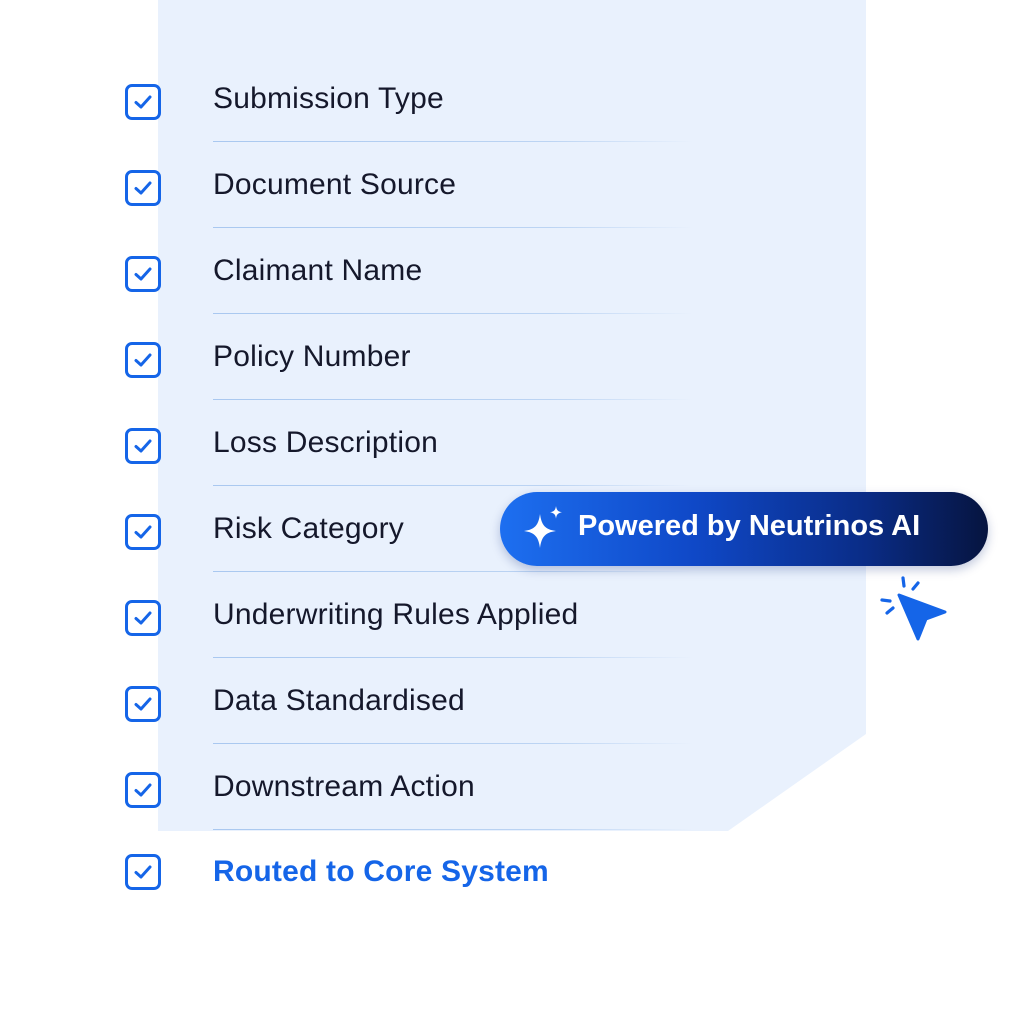  I want to click on powered-by-badge: Powered by Neutrinos AI, so click(744, 529).